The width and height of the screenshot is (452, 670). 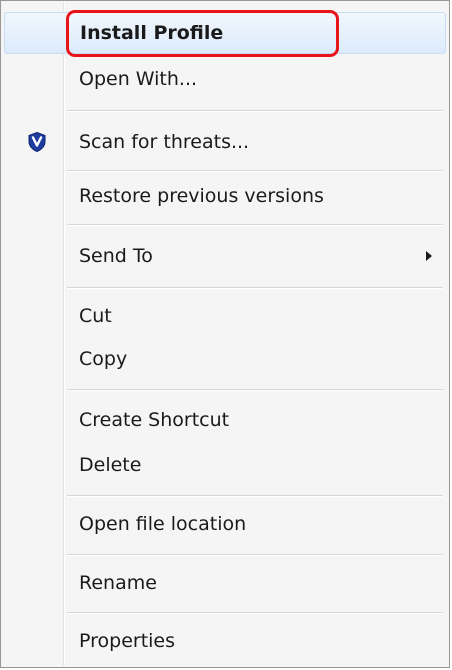 I want to click on menu-item-copy: Copy, so click(x=225, y=359).